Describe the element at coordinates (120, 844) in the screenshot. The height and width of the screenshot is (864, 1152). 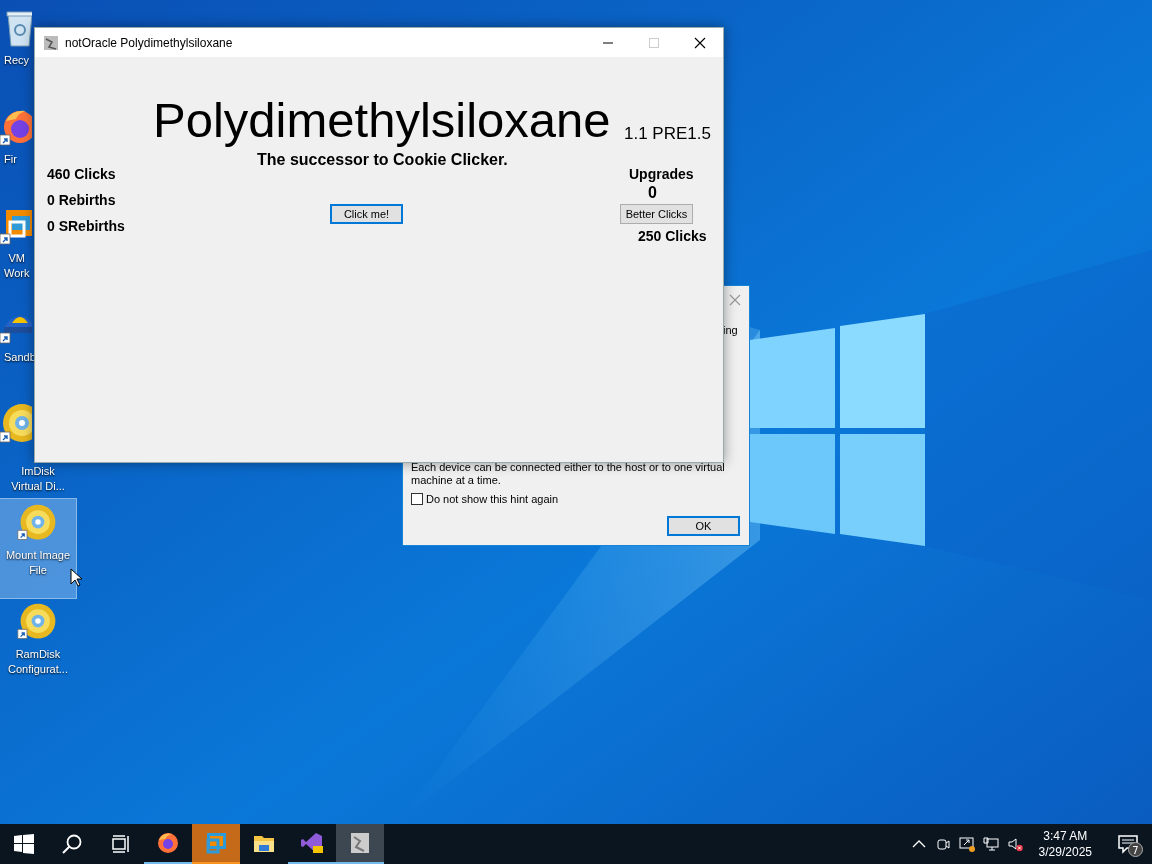
I see `task-view-icon` at that location.